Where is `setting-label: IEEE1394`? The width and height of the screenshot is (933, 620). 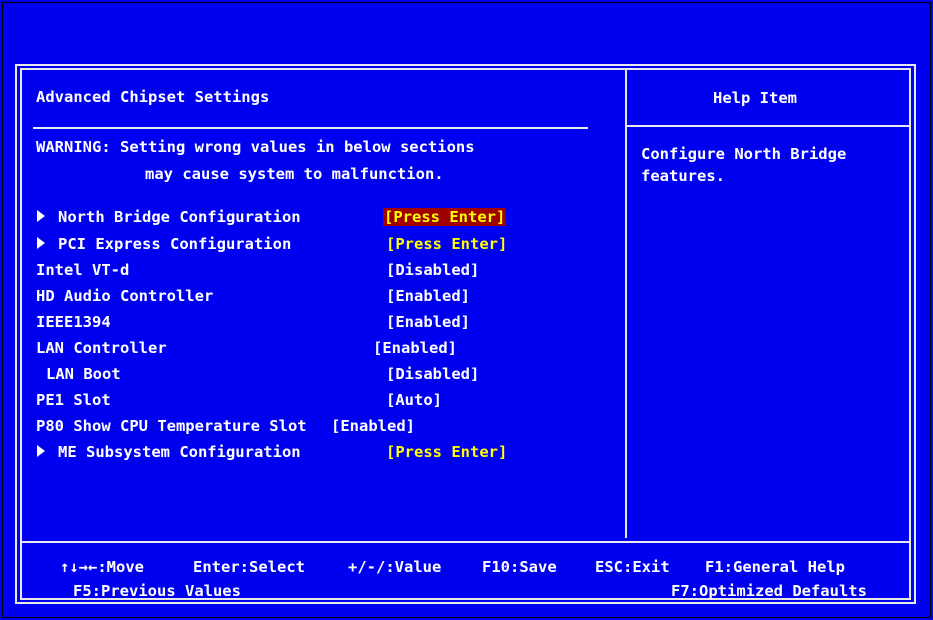 setting-label: IEEE1394 is located at coordinates (73, 322).